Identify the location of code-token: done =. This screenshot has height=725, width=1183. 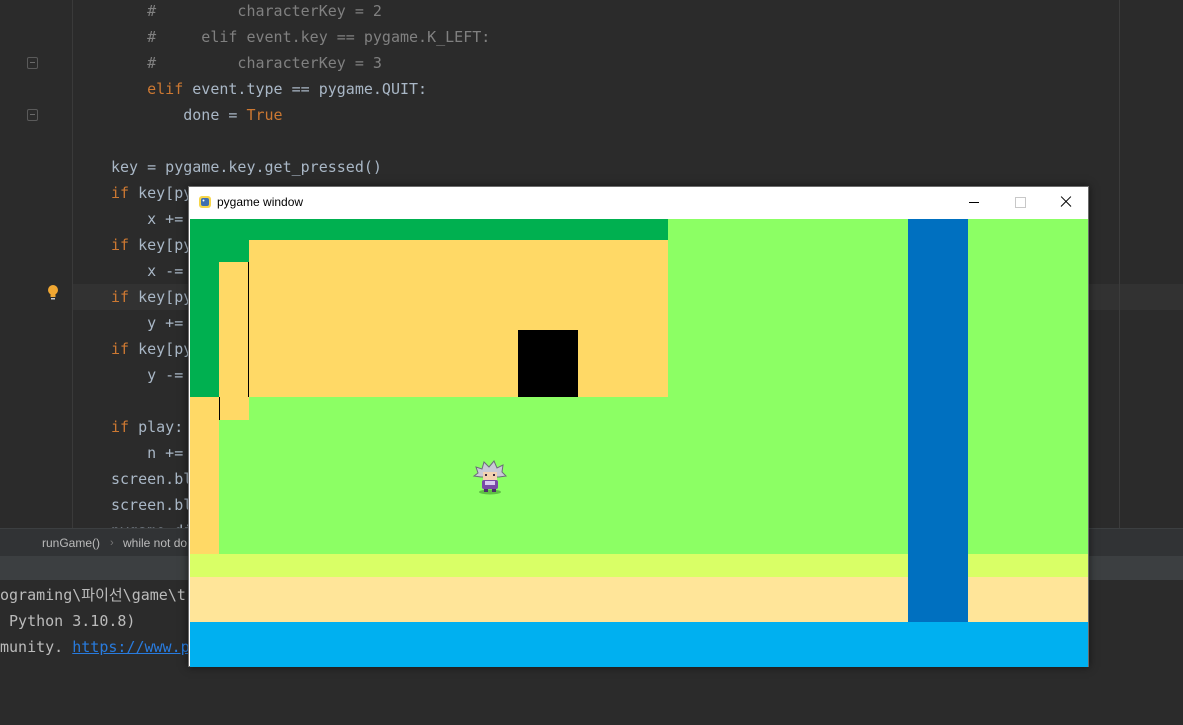
(179, 115).